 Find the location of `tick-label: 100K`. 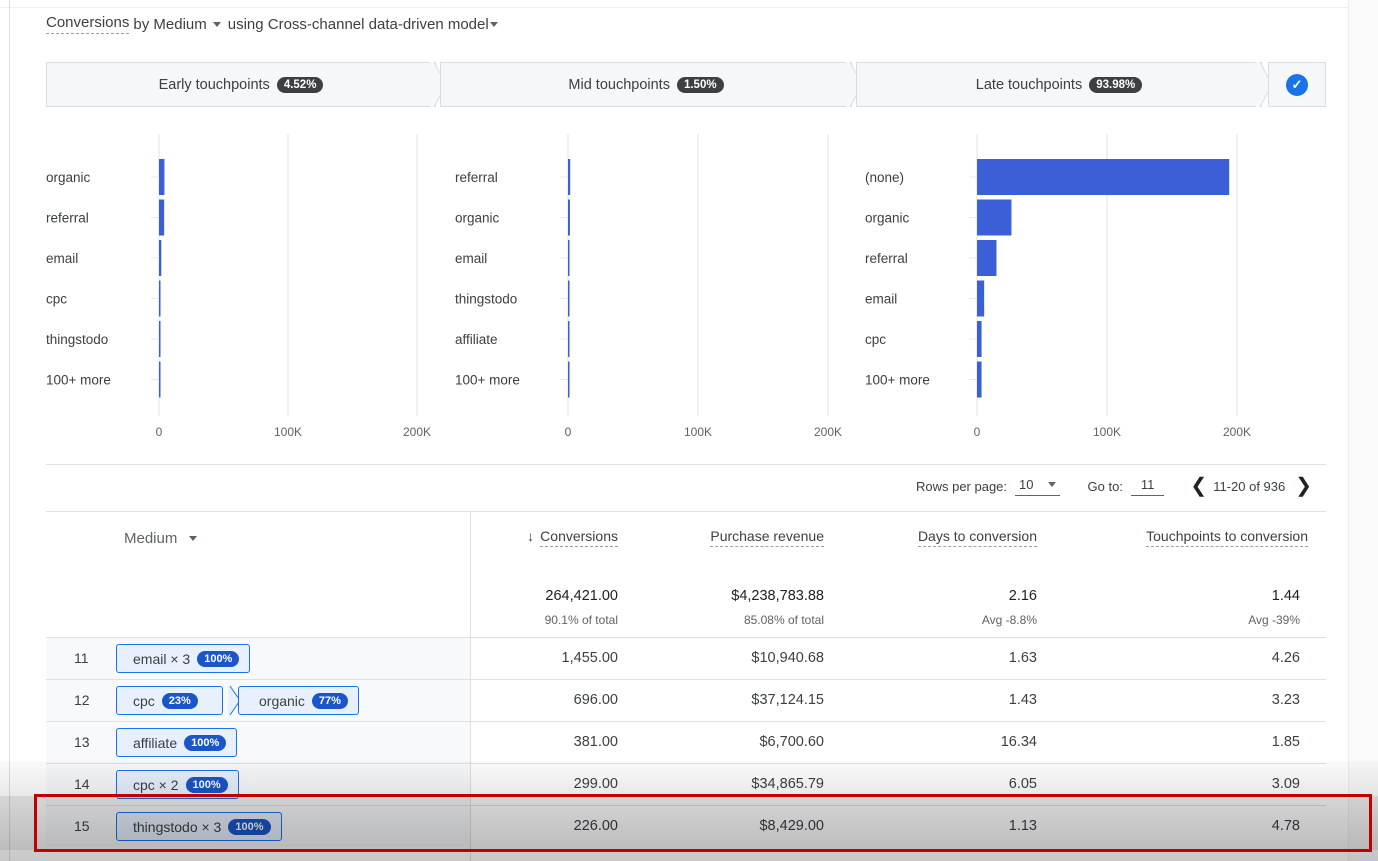

tick-label: 100K is located at coordinates (288, 432).